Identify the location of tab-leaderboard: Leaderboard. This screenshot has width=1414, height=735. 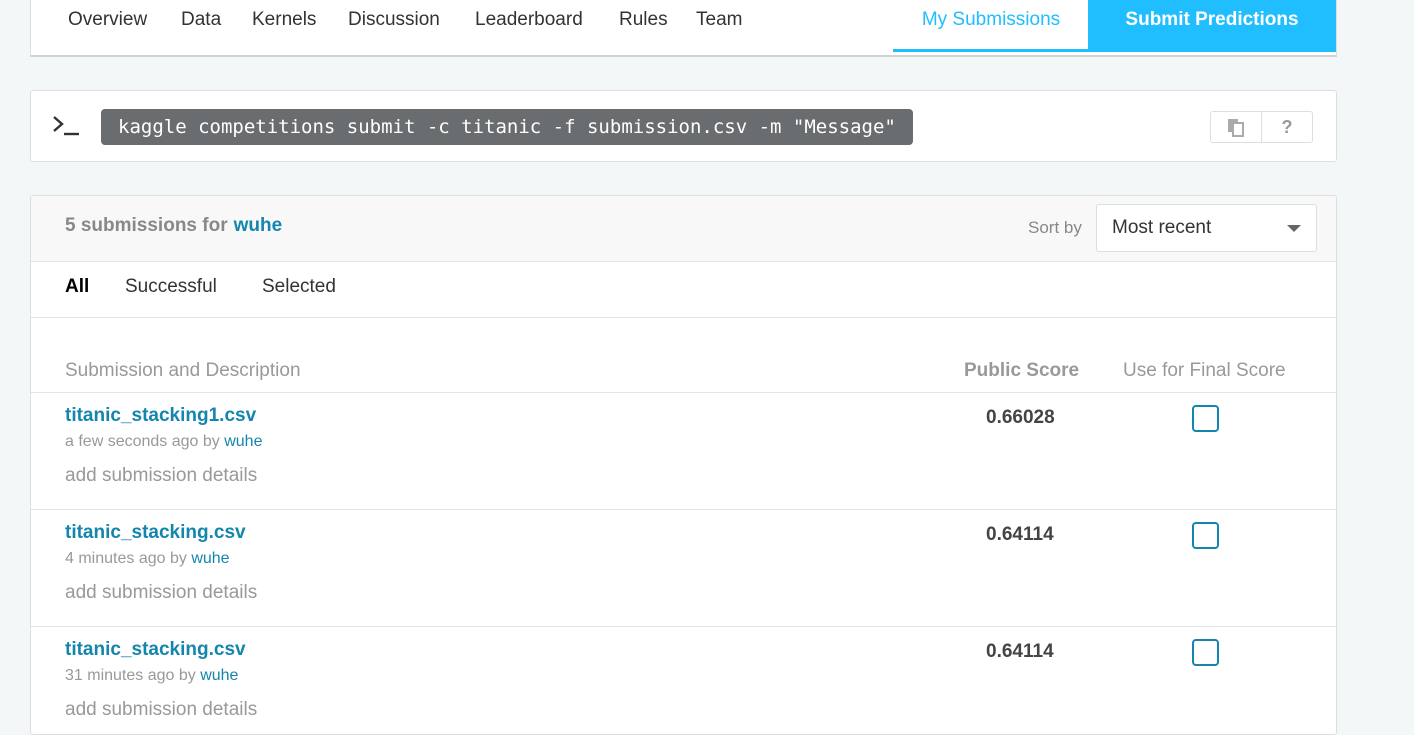
(529, 26).